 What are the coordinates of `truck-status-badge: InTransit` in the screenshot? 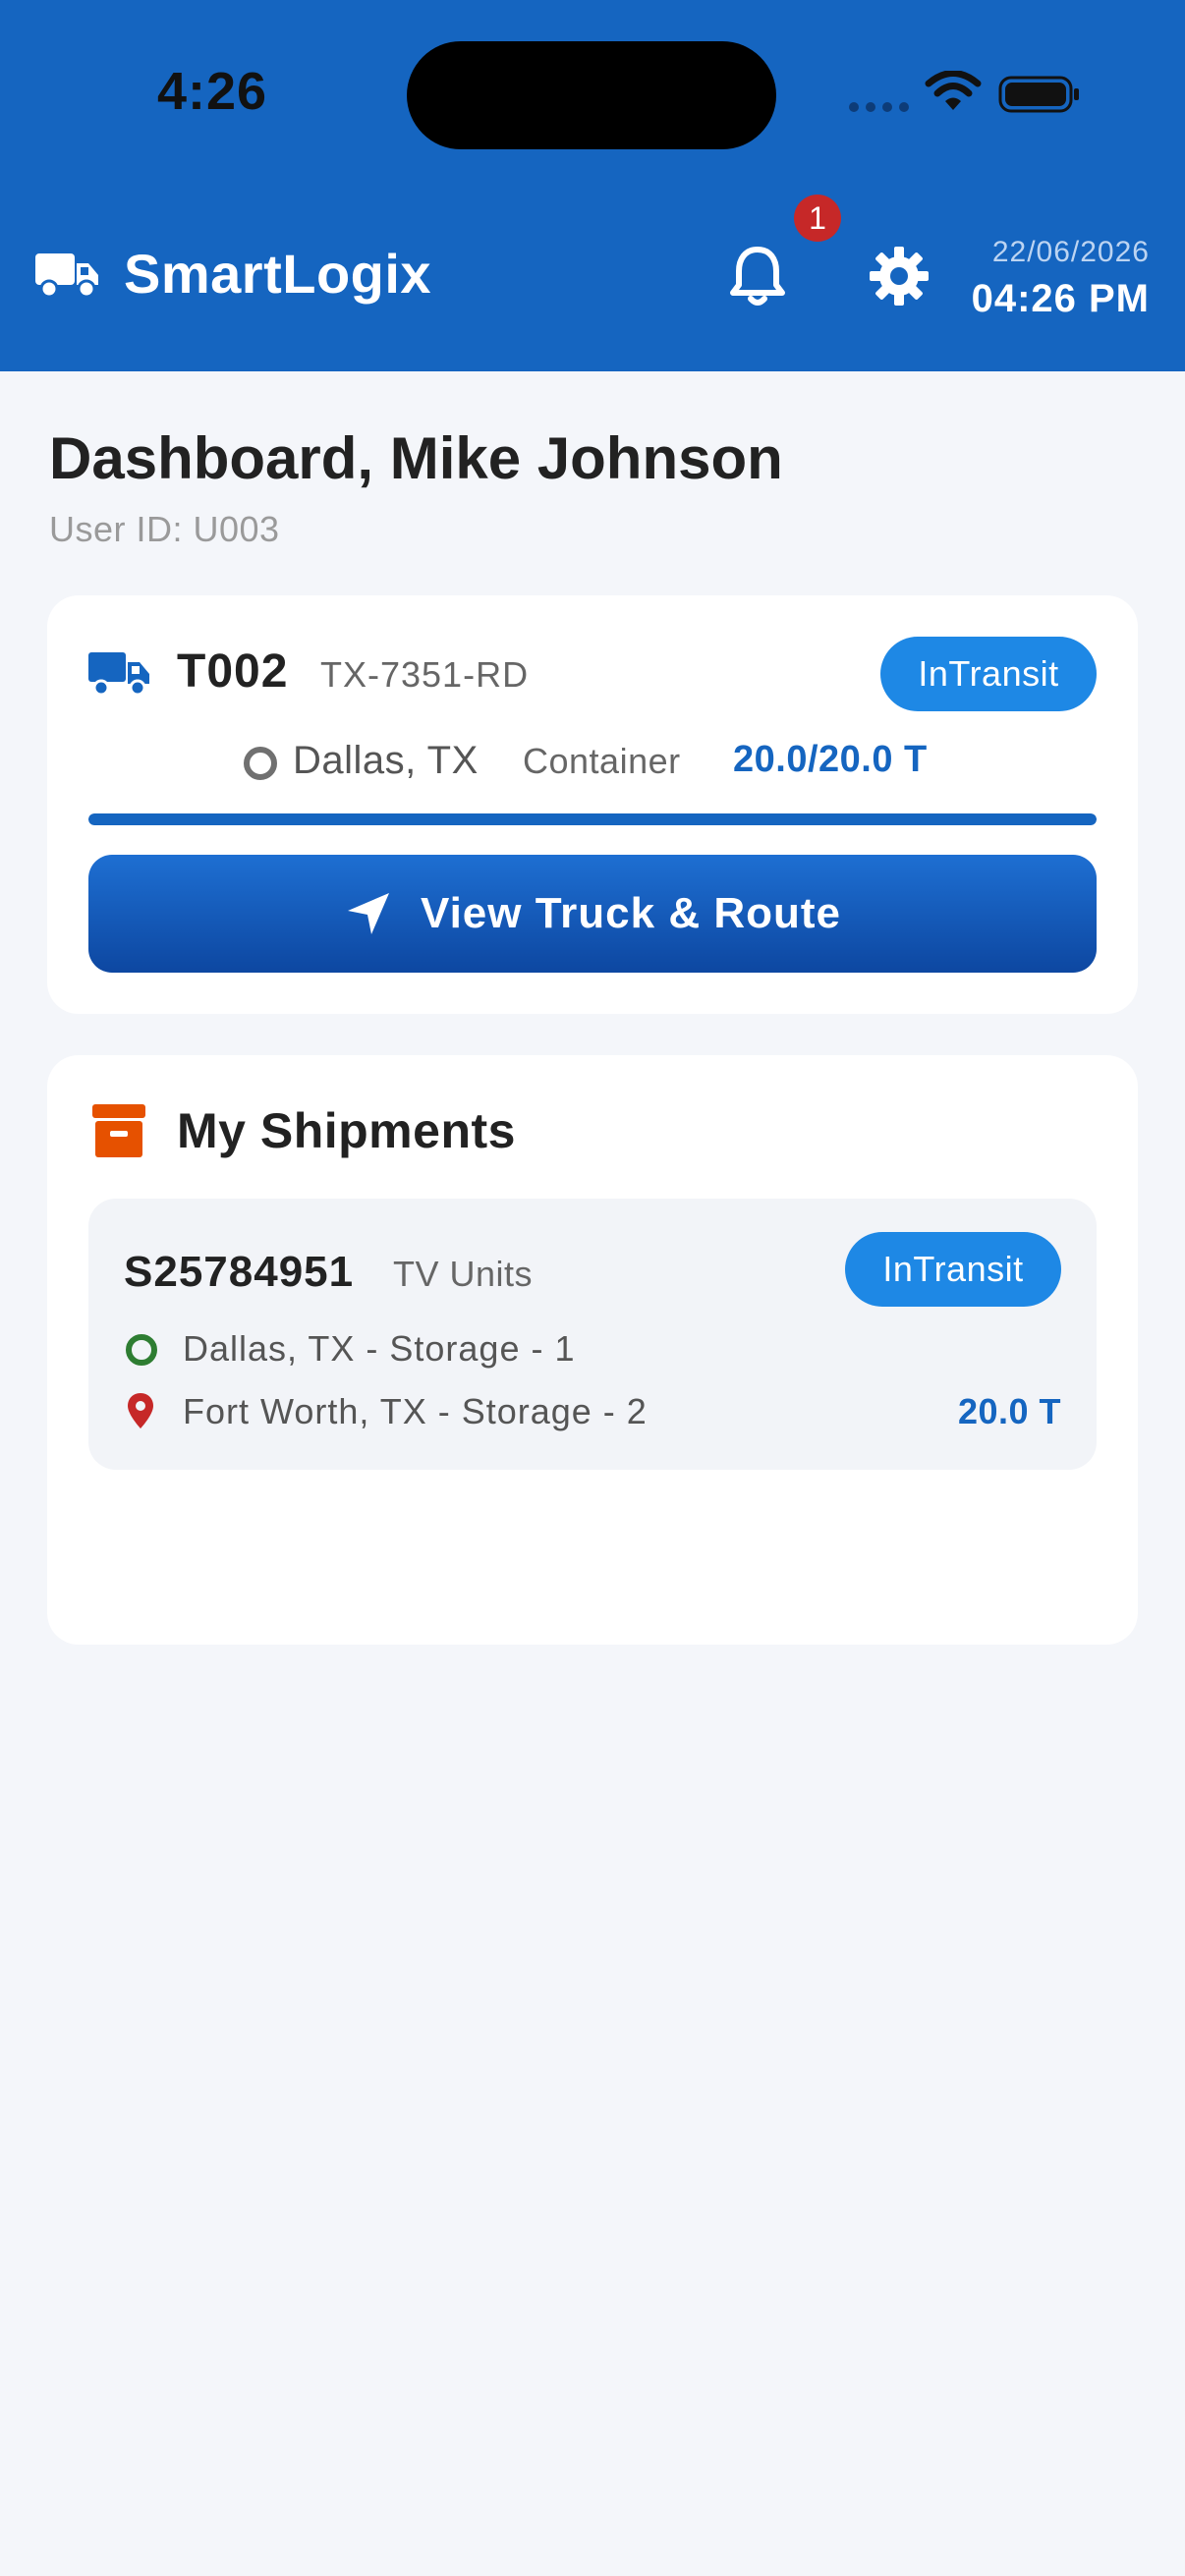 It's located at (989, 674).